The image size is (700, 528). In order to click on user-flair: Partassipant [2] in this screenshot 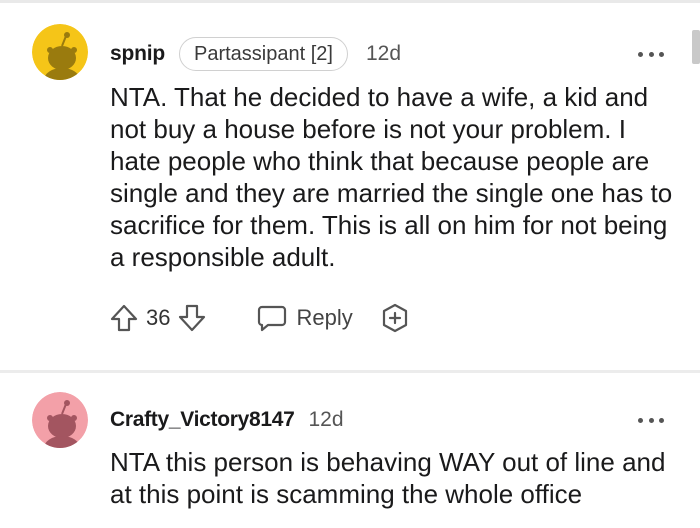, I will do `click(263, 54)`.